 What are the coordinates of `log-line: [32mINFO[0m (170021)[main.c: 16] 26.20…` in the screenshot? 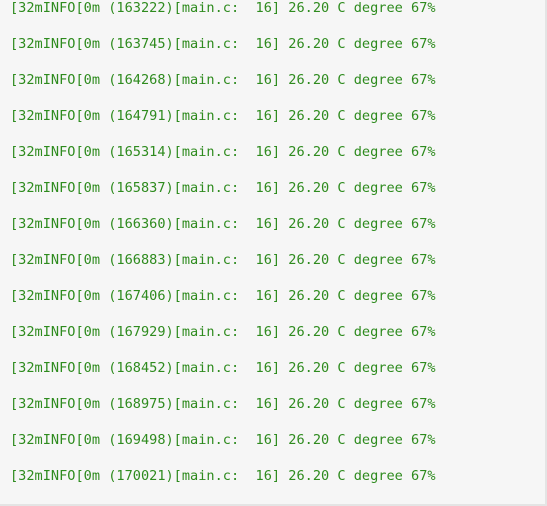 It's located at (223, 476).